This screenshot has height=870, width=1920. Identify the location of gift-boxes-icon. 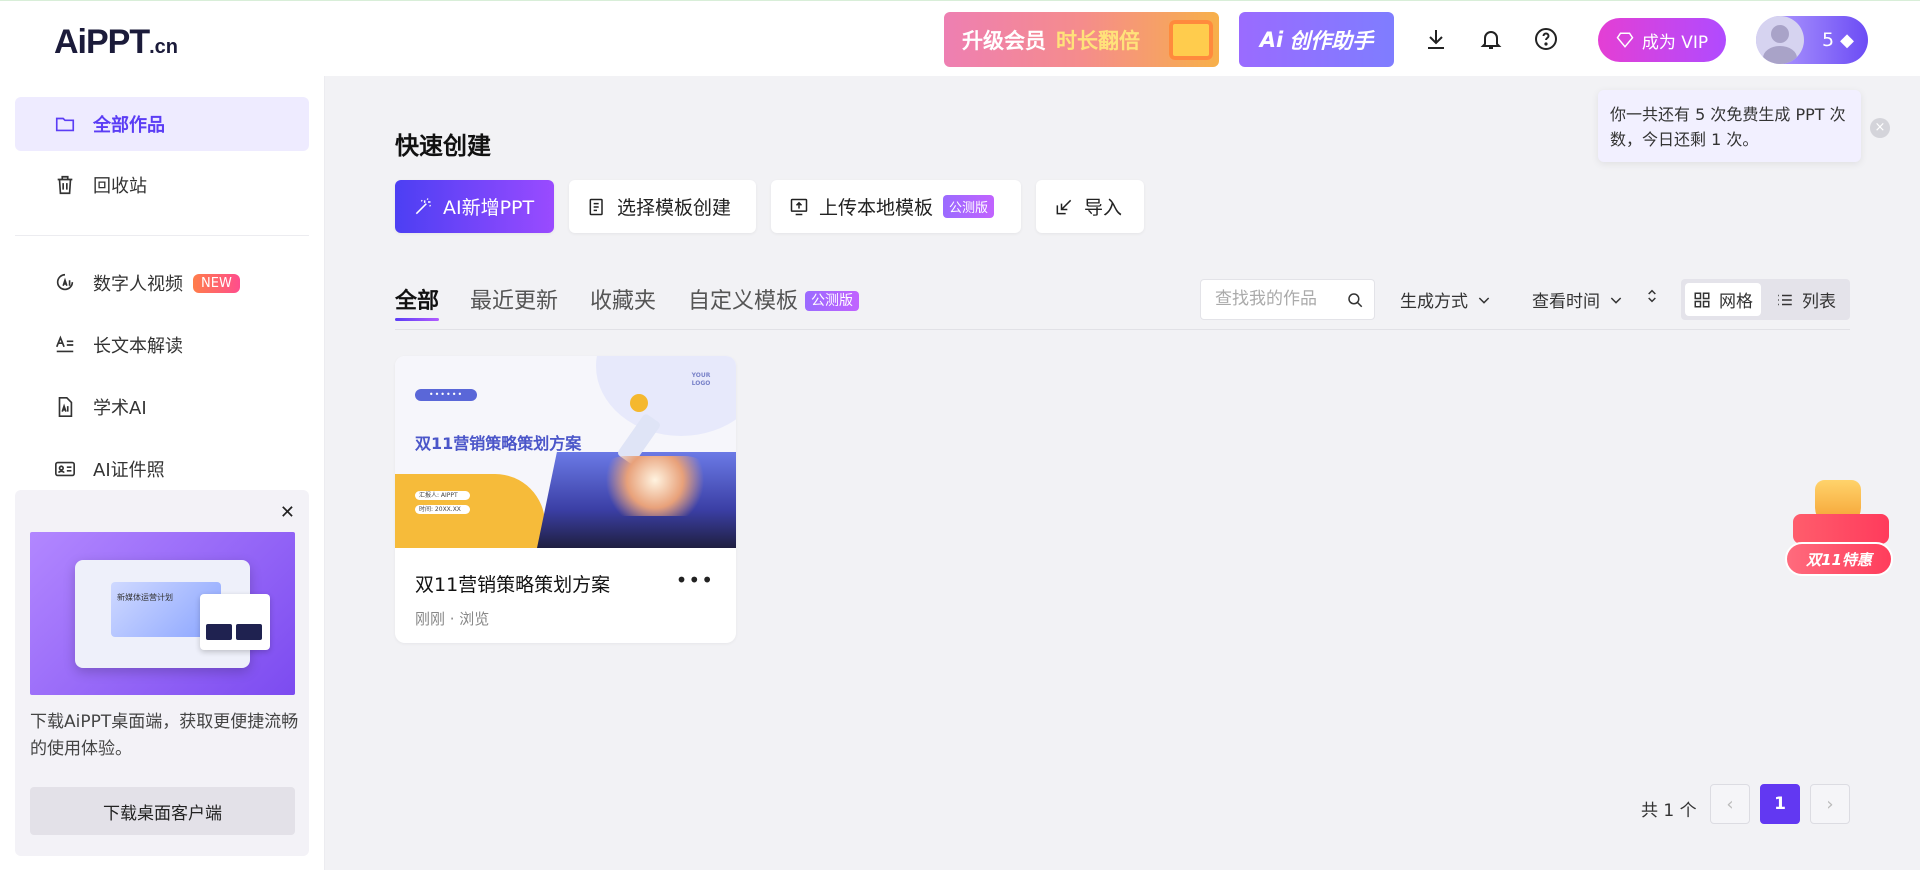
(1841, 529).